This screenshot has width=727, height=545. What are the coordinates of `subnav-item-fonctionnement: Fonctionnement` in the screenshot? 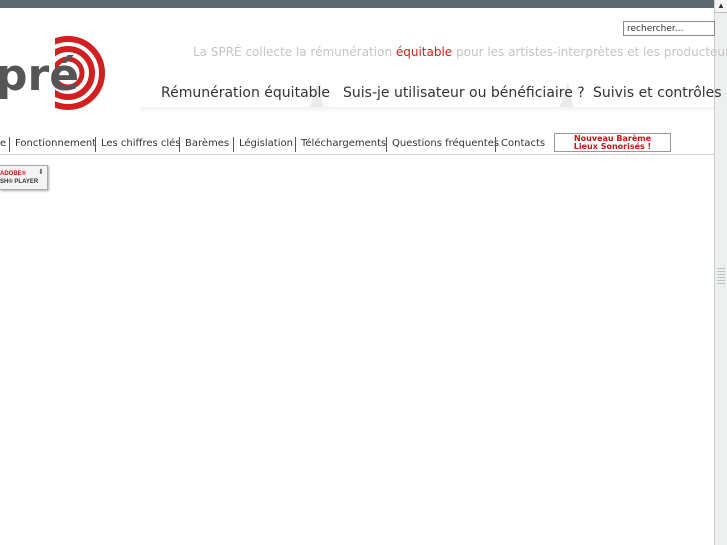 It's located at (55, 144).